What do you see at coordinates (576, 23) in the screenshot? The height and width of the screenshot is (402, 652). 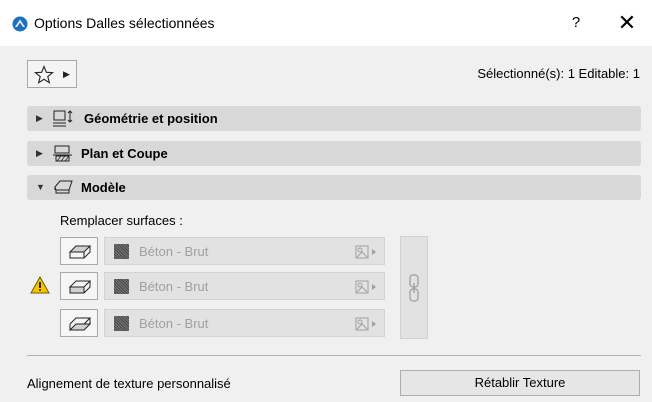 I see `help-button: ?` at bounding box center [576, 23].